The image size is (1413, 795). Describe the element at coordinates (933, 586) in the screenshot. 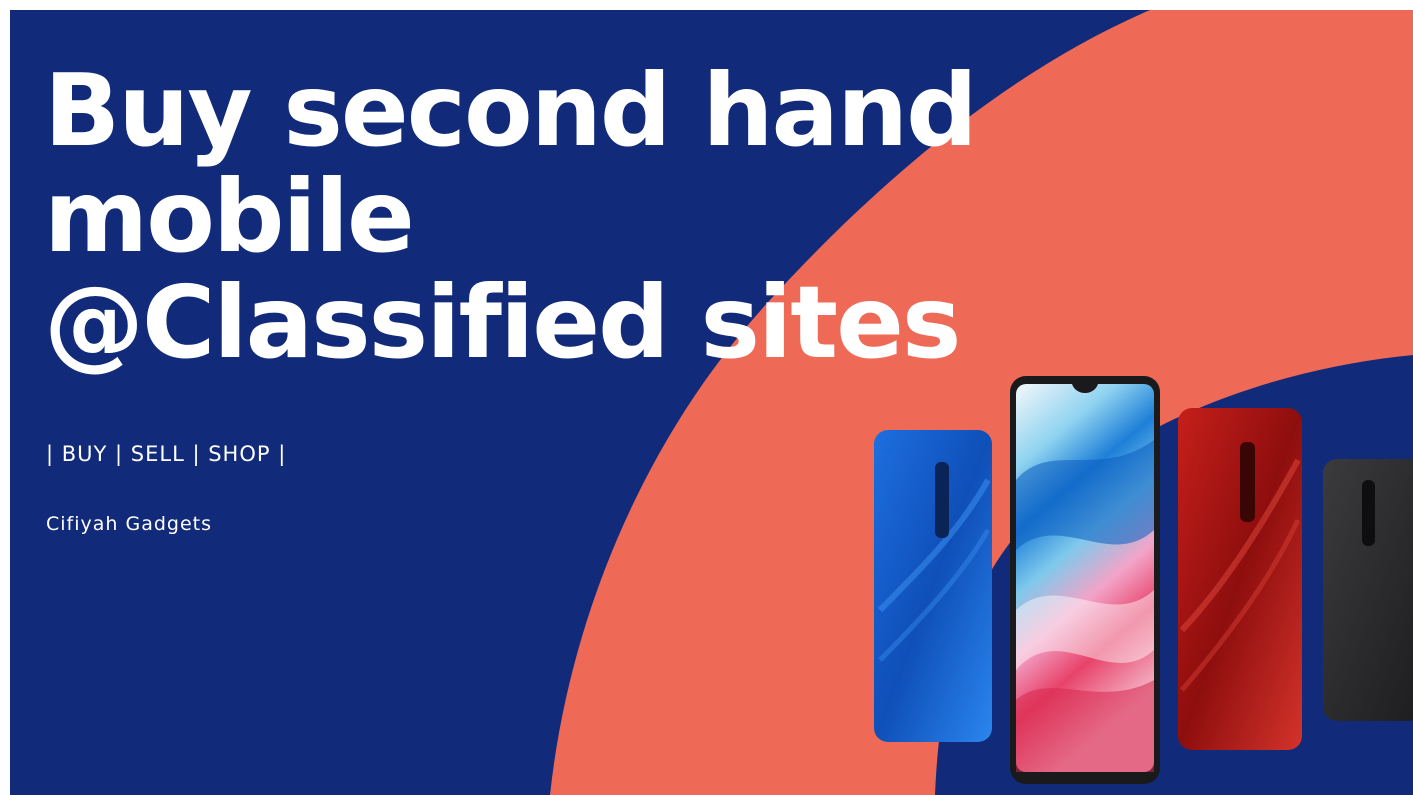

I see `phone-blue-back` at that location.